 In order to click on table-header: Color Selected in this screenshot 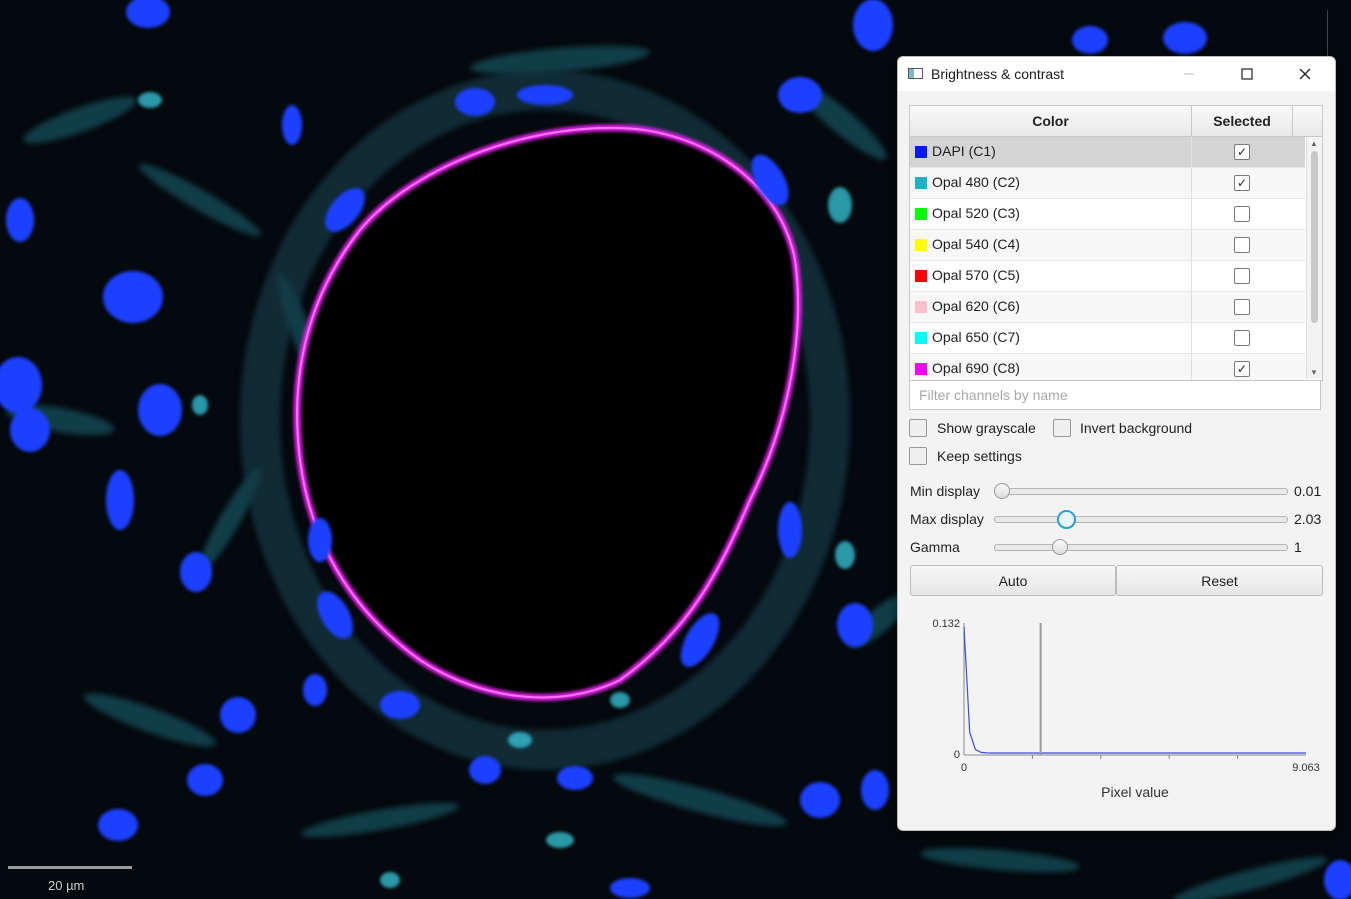, I will do `click(1116, 121)`.